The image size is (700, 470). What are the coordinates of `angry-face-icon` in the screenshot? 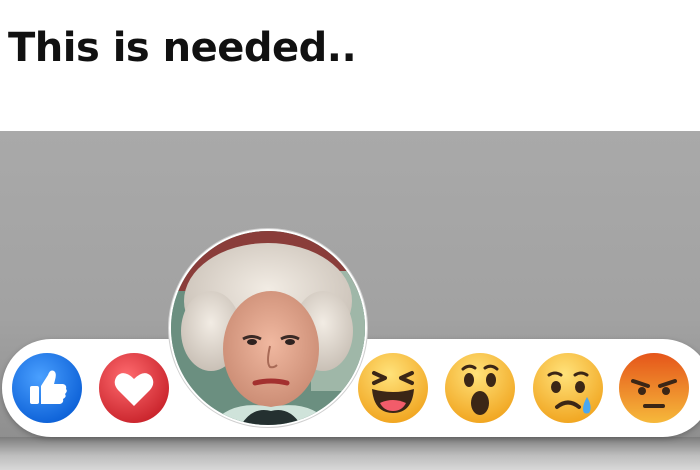 It's located at (654, 388).